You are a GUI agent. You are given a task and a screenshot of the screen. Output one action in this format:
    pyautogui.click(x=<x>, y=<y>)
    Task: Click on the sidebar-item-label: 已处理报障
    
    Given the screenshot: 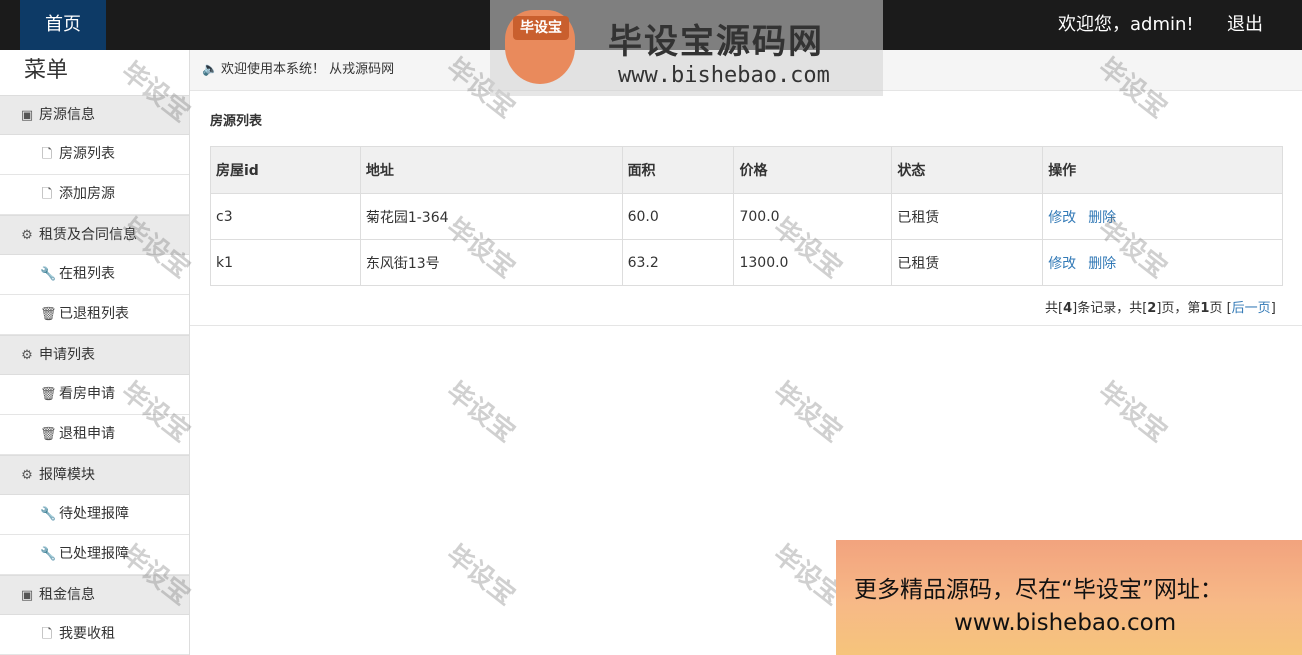 What is the action you would take?
    pyautogui.click(x=94, y=554)
    